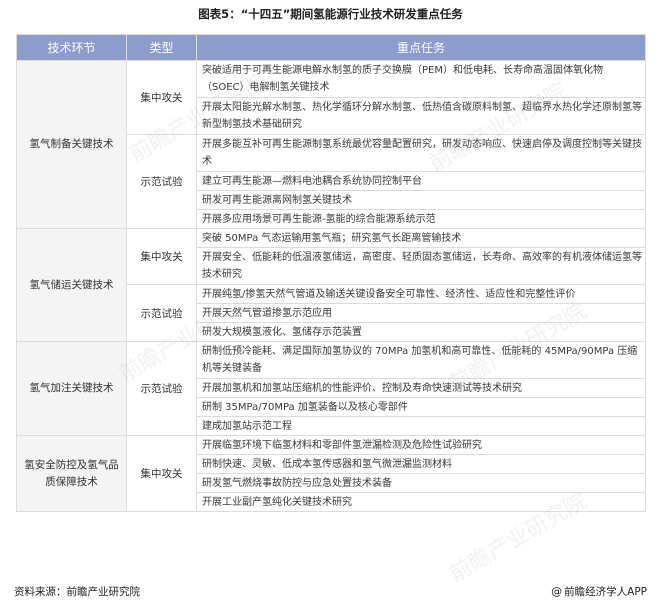 This screenshot has width=661, height=601. I want to click on brand-credit: @ 前瞻经济学人APP, so click(599, 591).